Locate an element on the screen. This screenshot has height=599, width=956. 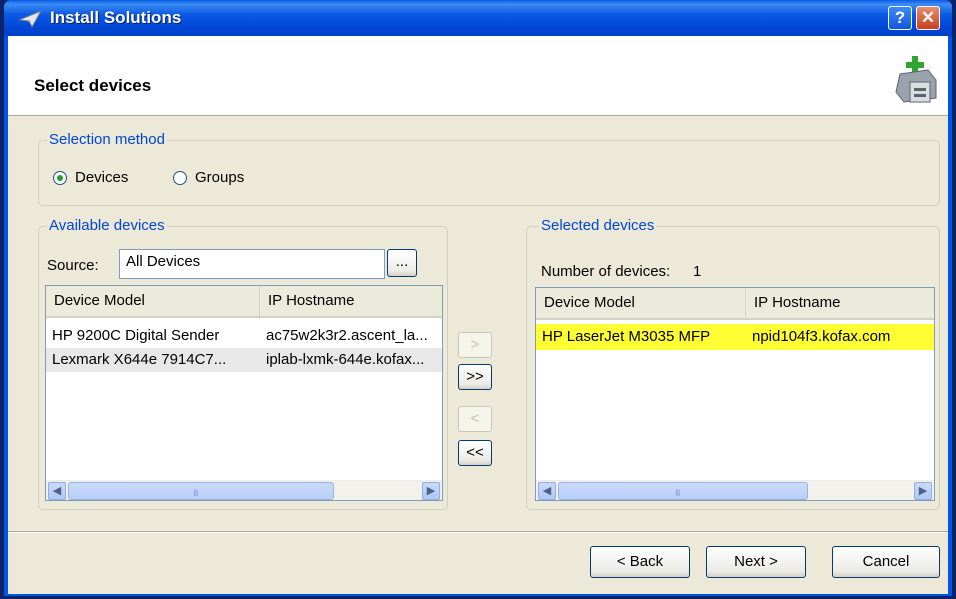
radio-groups: Groups is located at coordinates (208, 177).